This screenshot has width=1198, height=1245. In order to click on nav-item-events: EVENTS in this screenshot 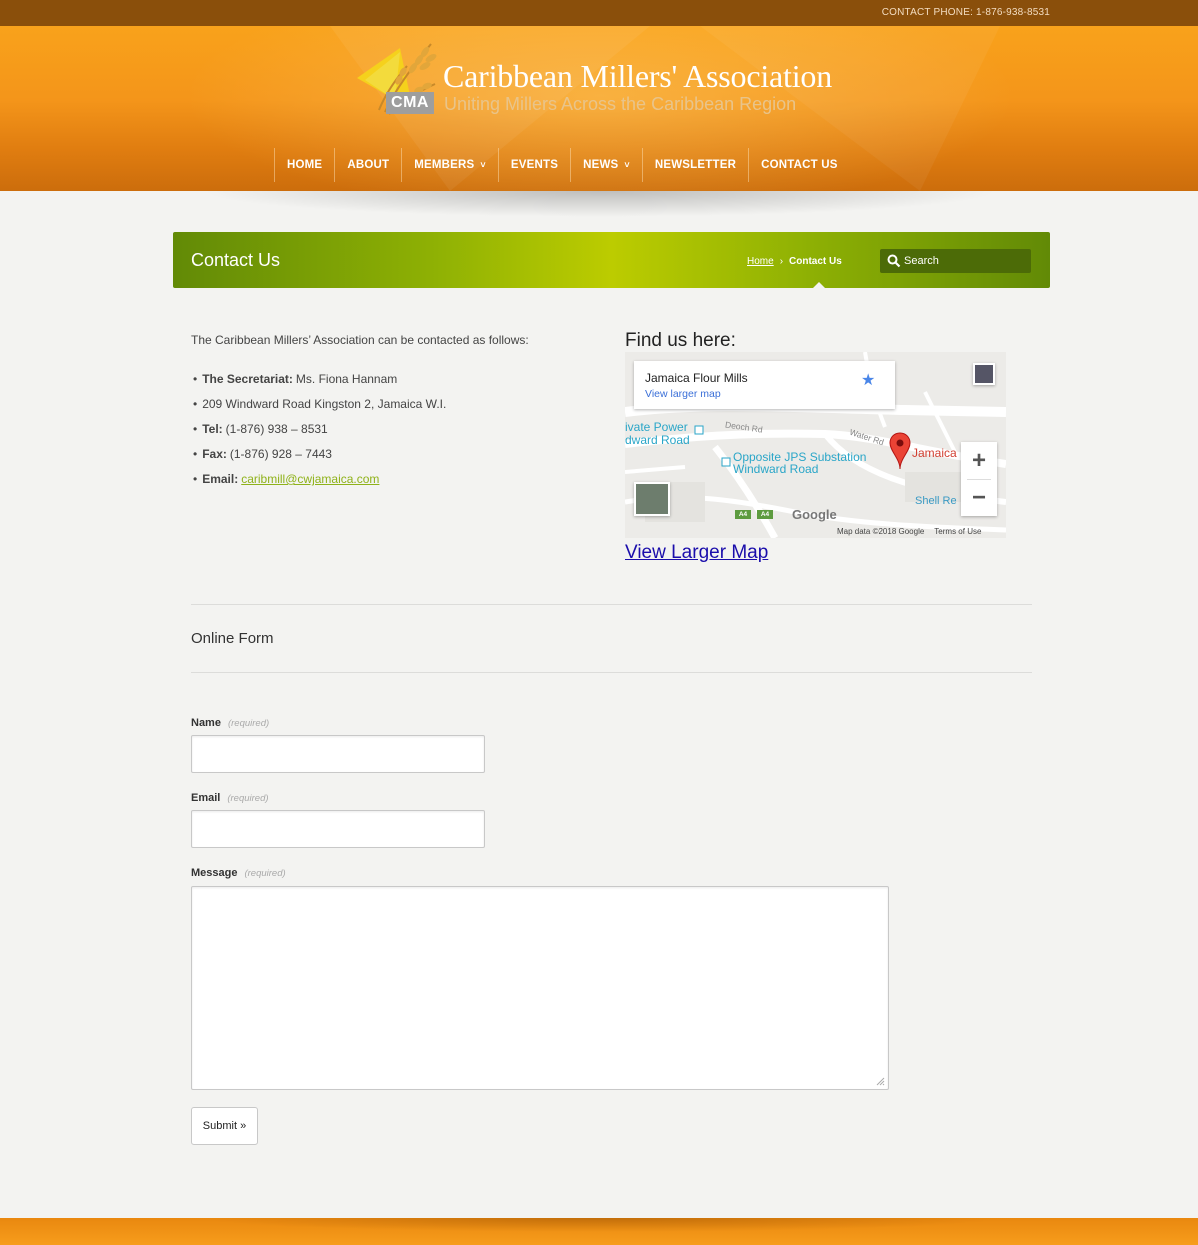, I will do `click(533, 165)`.